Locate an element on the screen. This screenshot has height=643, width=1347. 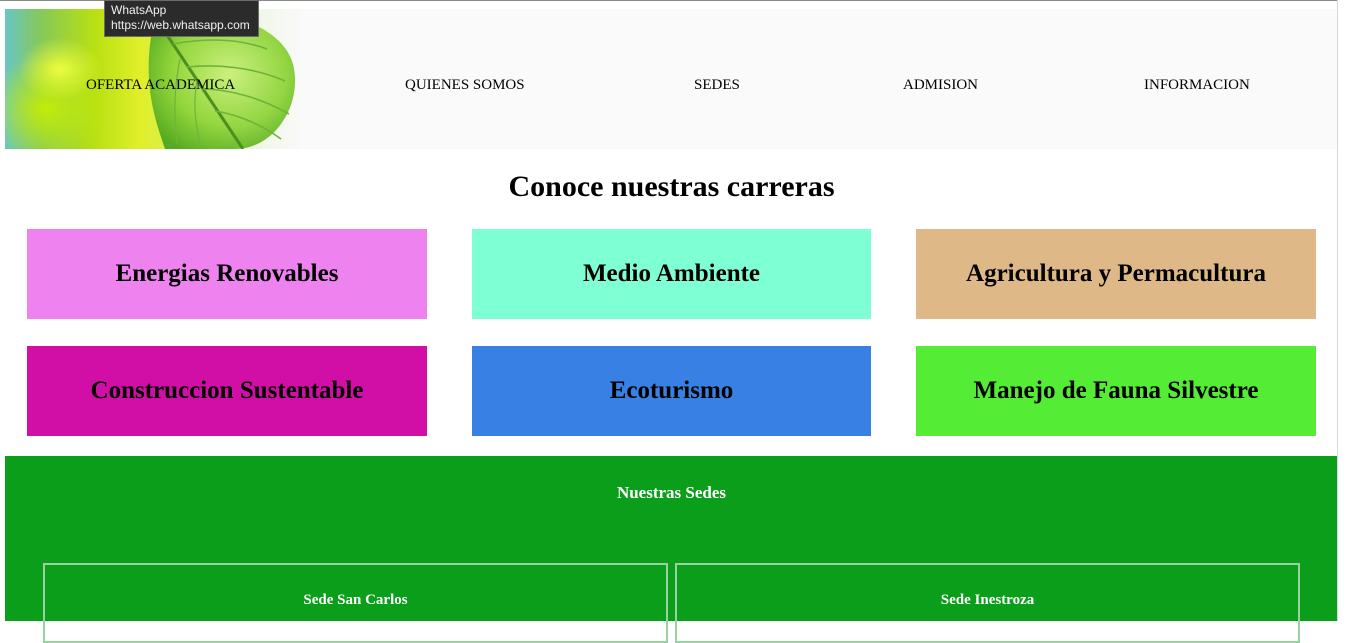
sedes-title: Nuestras Sedes is located at coordinates (671, 492).